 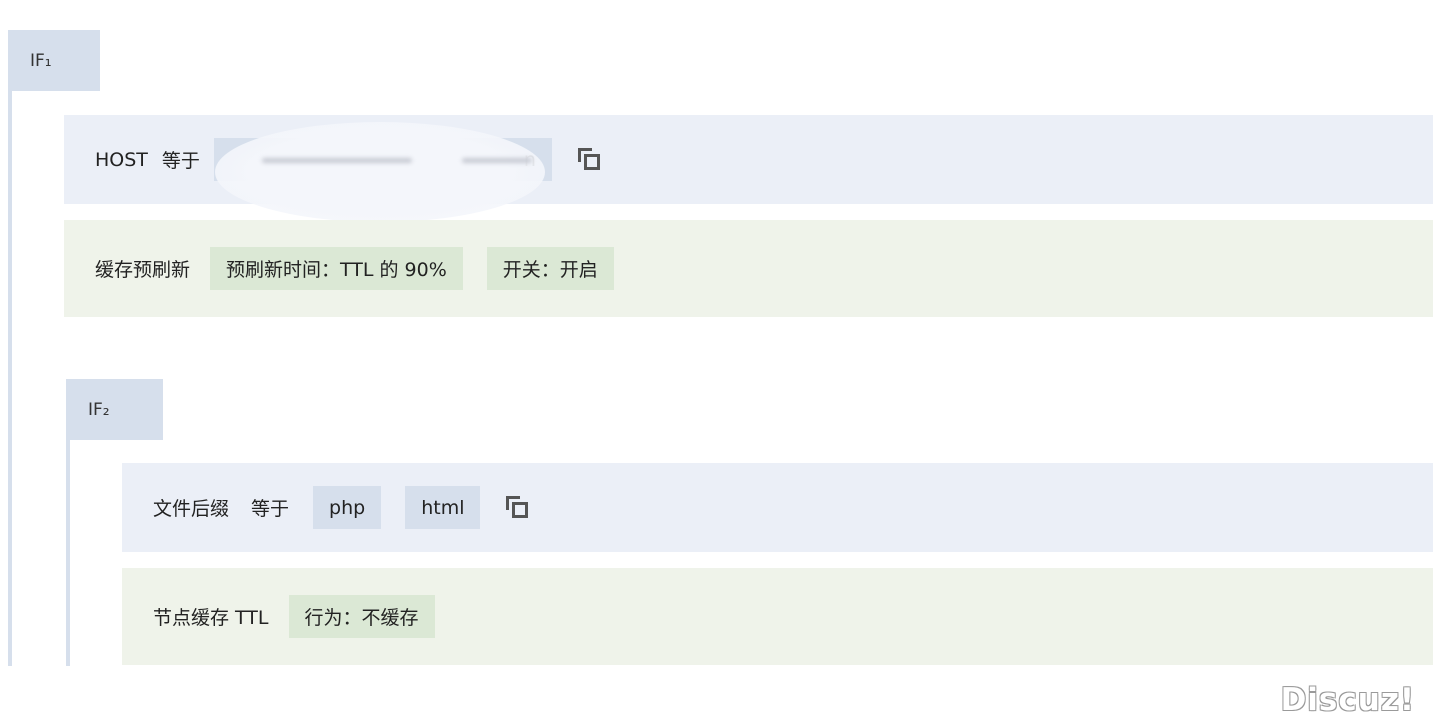 I want to click on value-chip: html, so click(x=443, y=507).